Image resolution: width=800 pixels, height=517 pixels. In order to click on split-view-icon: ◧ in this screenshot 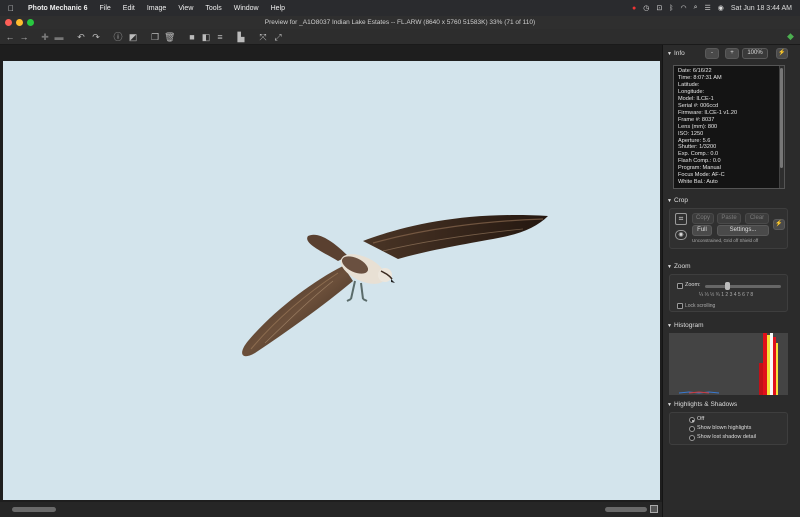, I will do `click(206, 37)`.